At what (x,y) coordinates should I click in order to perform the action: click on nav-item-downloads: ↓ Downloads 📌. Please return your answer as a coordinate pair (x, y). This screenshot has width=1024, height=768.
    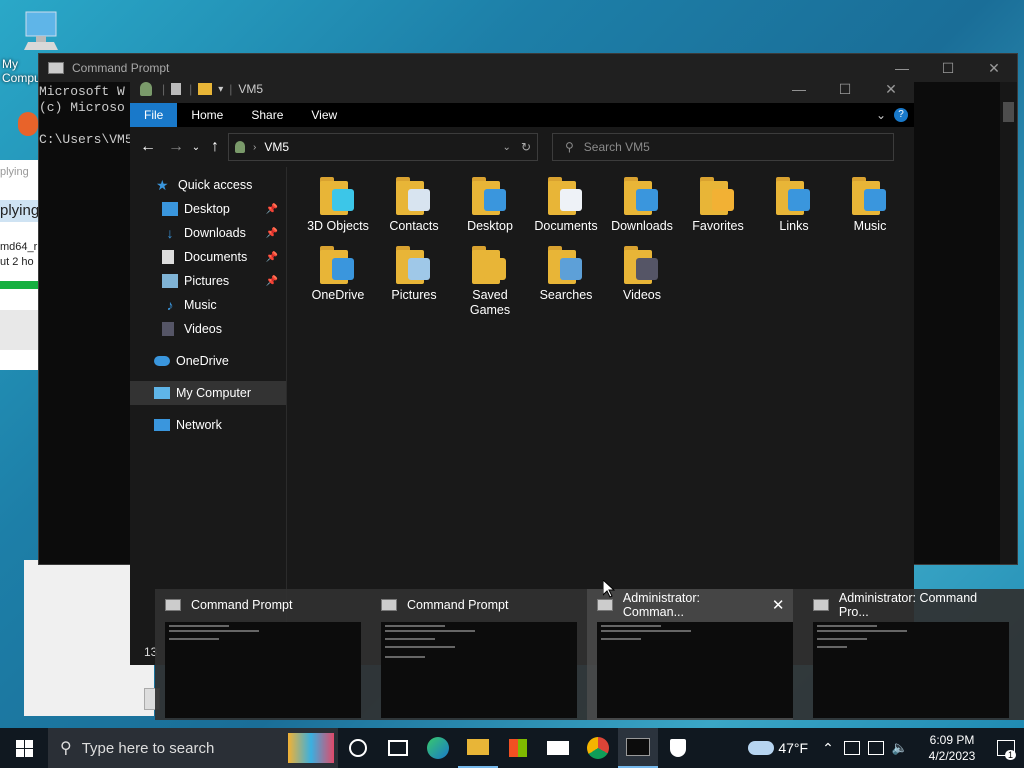
    Looking at the image, I should click on (208, 233).